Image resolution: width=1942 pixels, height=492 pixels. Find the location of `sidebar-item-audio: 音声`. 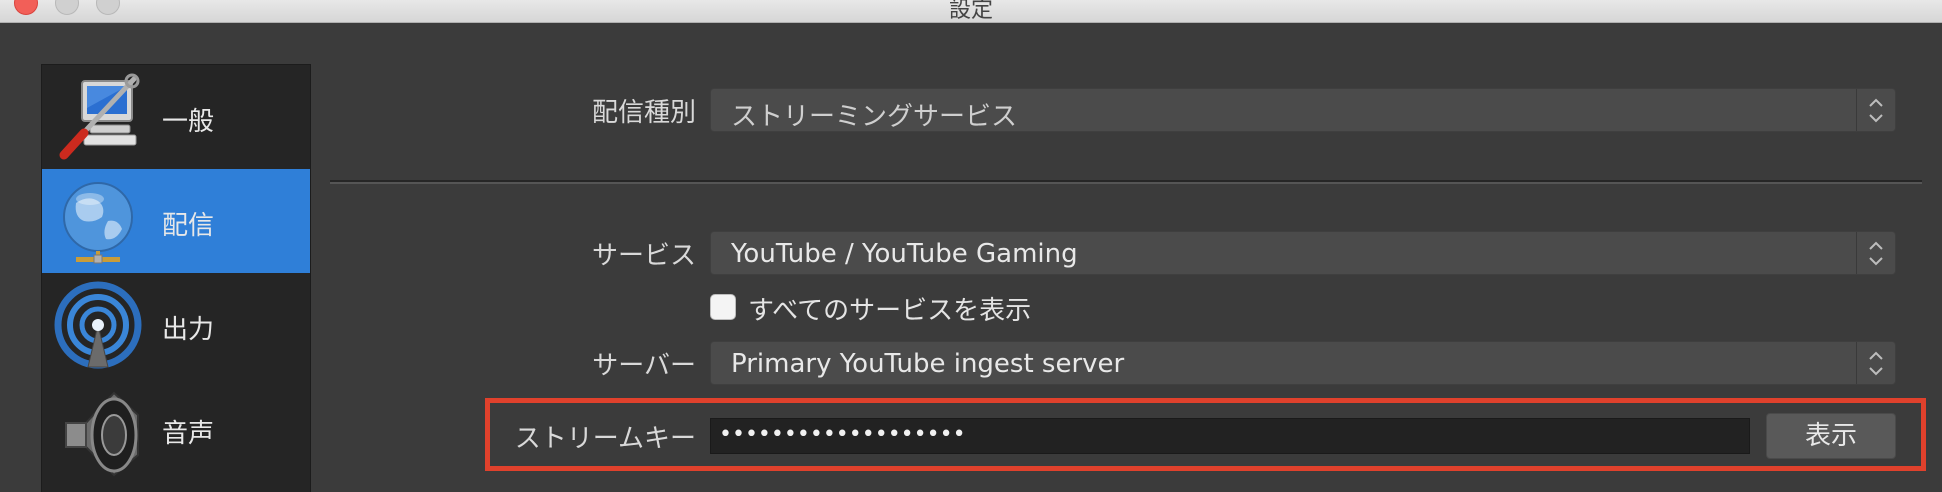

sidebar-item-audio: 音声 is located at coordinates (176, 429).